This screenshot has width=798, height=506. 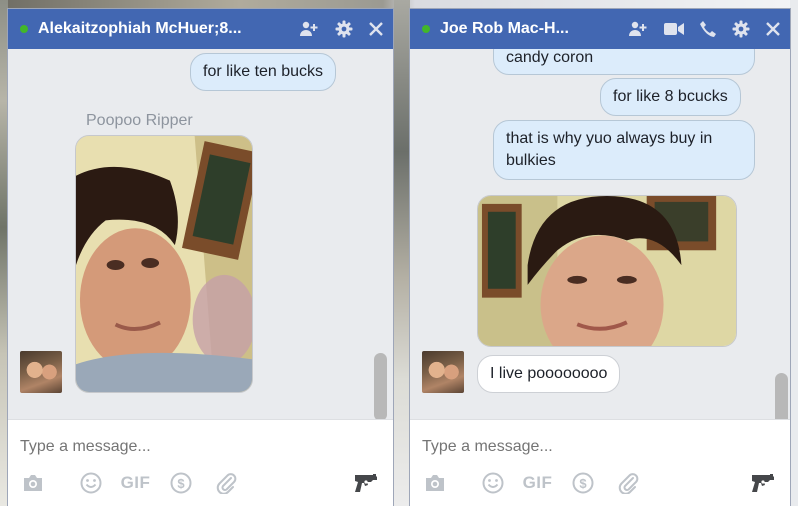 What do you see at coordinates (624, 62) in the screenshot?
I see `outgoing-message: candy coron` at bounding box center [624, 62].